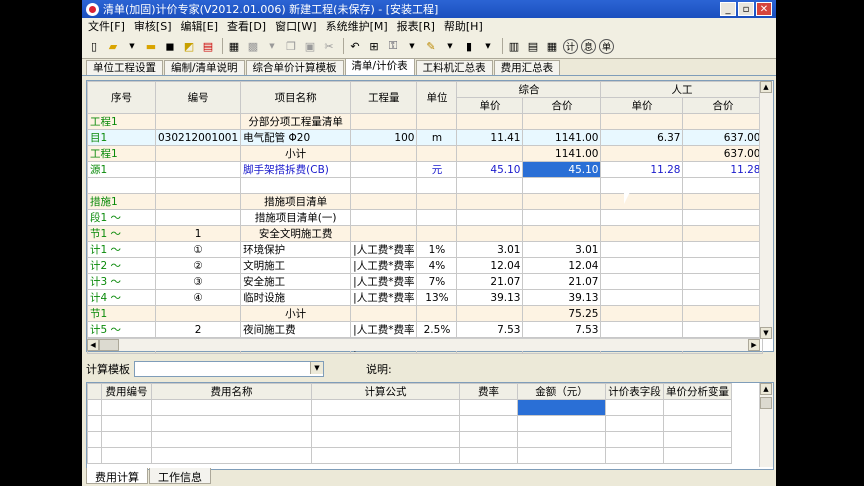 The height and width of the screenshot is (486, 864). Describe the element at coordinates (562, 249) in the screenshot. I see `cell-tp: 3.01` at that location.